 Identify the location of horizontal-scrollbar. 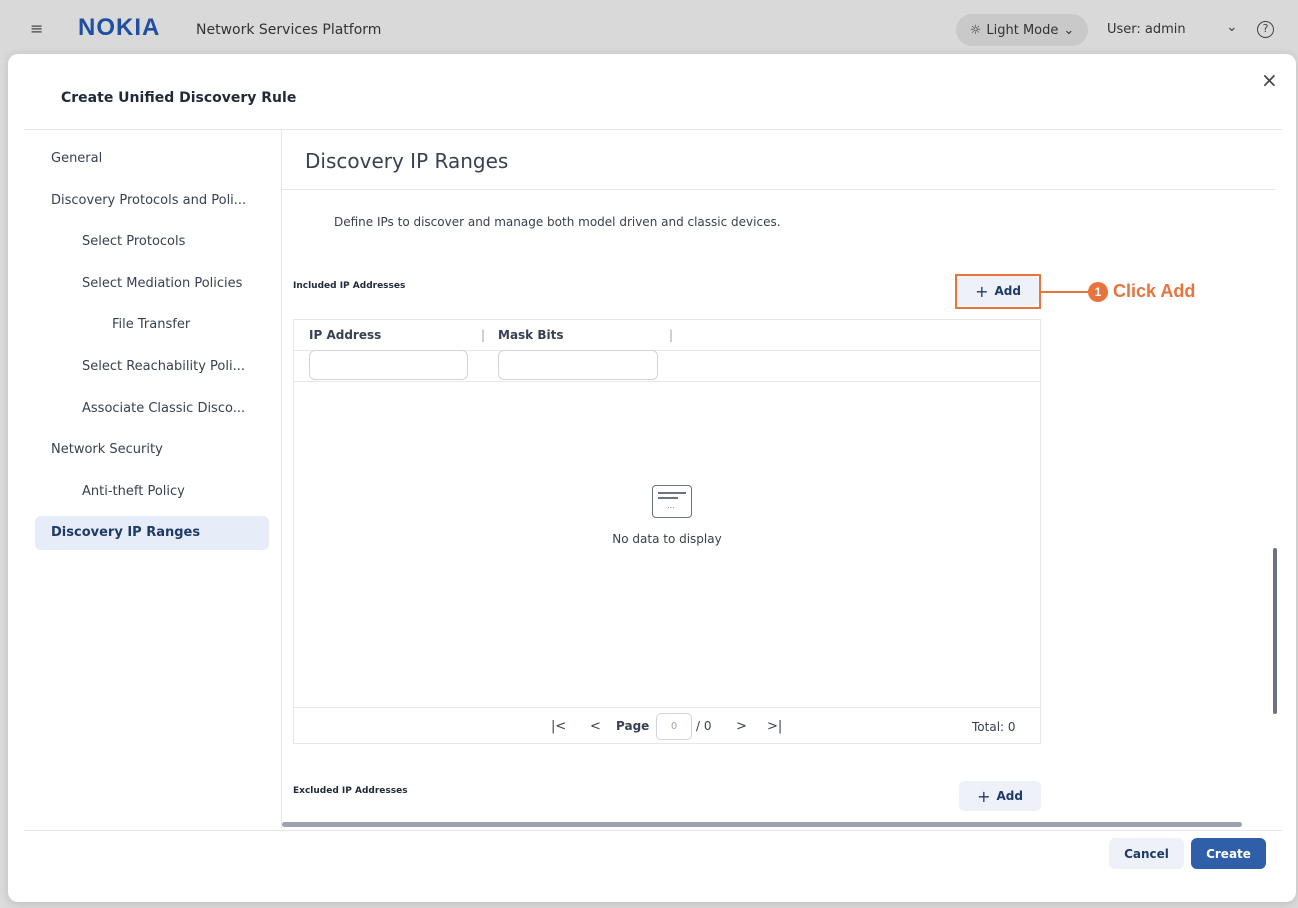
(762, 824).